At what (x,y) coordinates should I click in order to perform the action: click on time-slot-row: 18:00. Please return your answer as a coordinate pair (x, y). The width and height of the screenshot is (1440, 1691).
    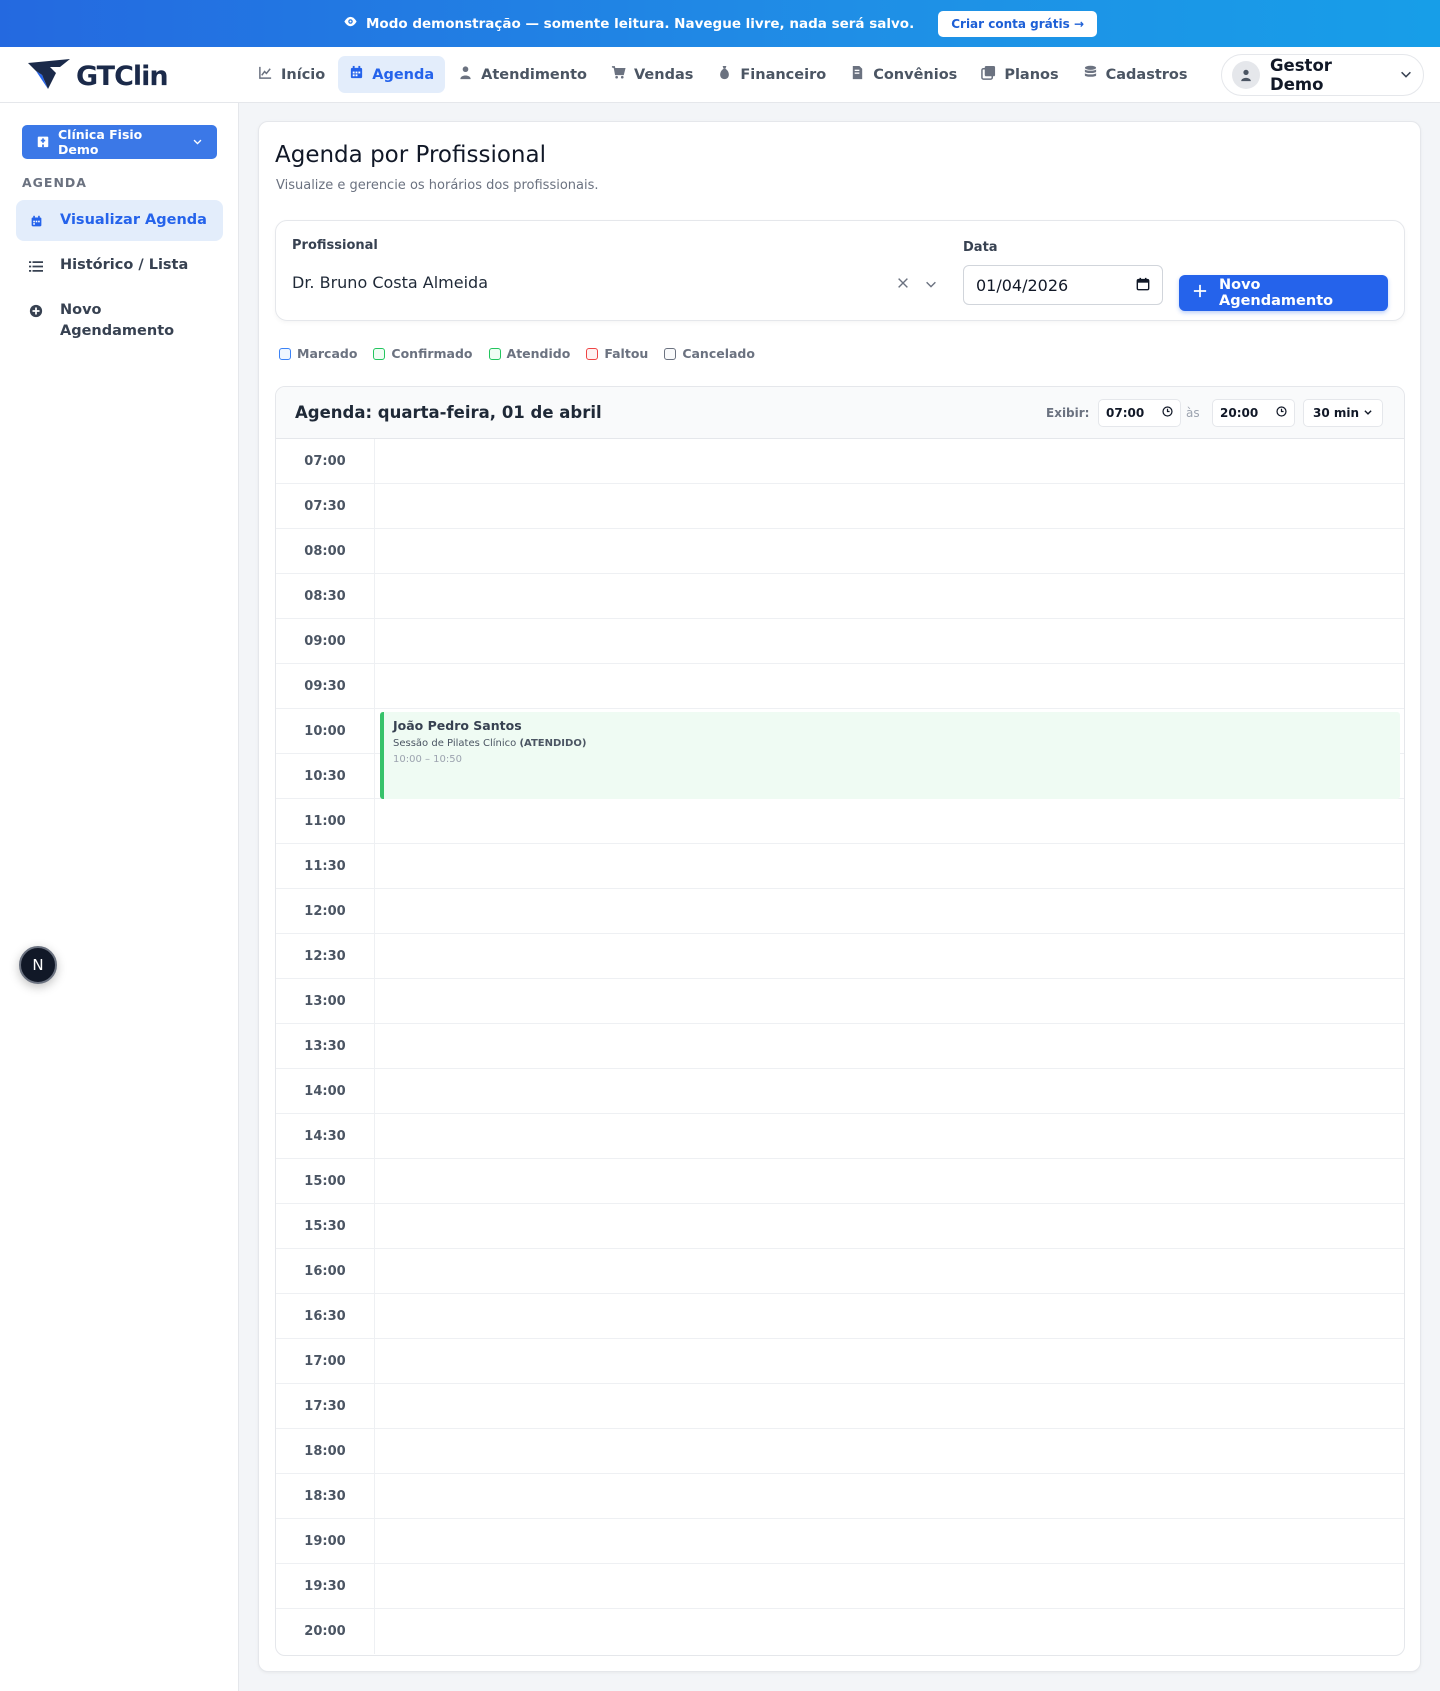
    Looking at the image, I should click on (840, 1451).